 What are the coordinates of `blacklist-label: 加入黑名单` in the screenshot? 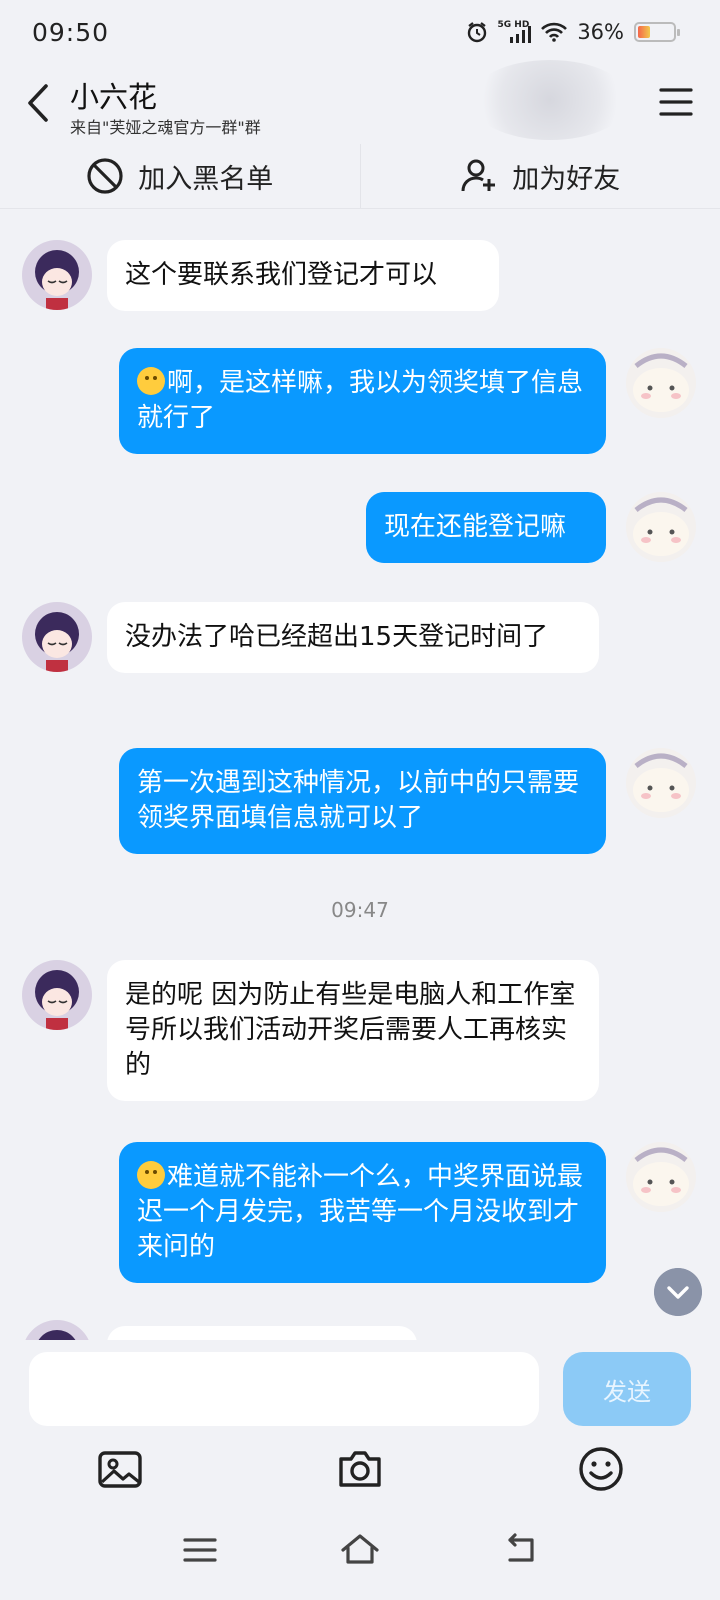 It's located at (206, 179).